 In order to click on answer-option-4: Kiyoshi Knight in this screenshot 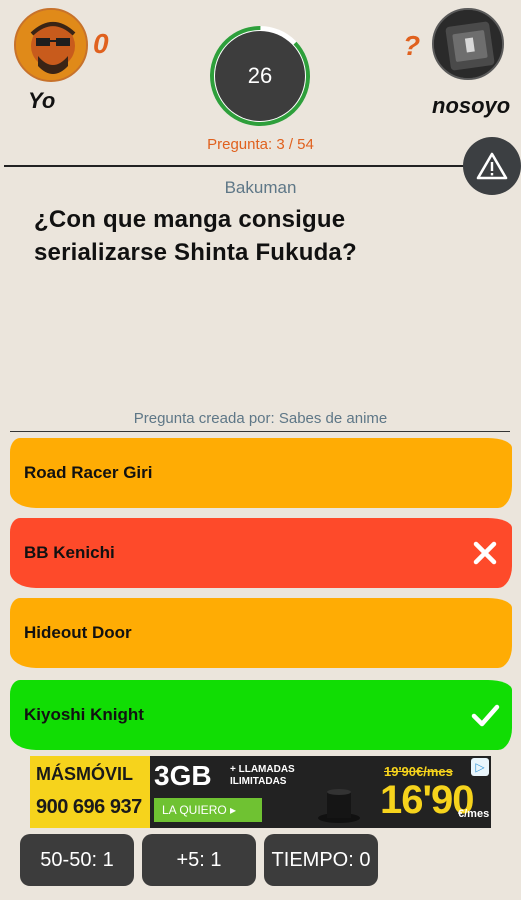, I will do `click(261, 715)`.